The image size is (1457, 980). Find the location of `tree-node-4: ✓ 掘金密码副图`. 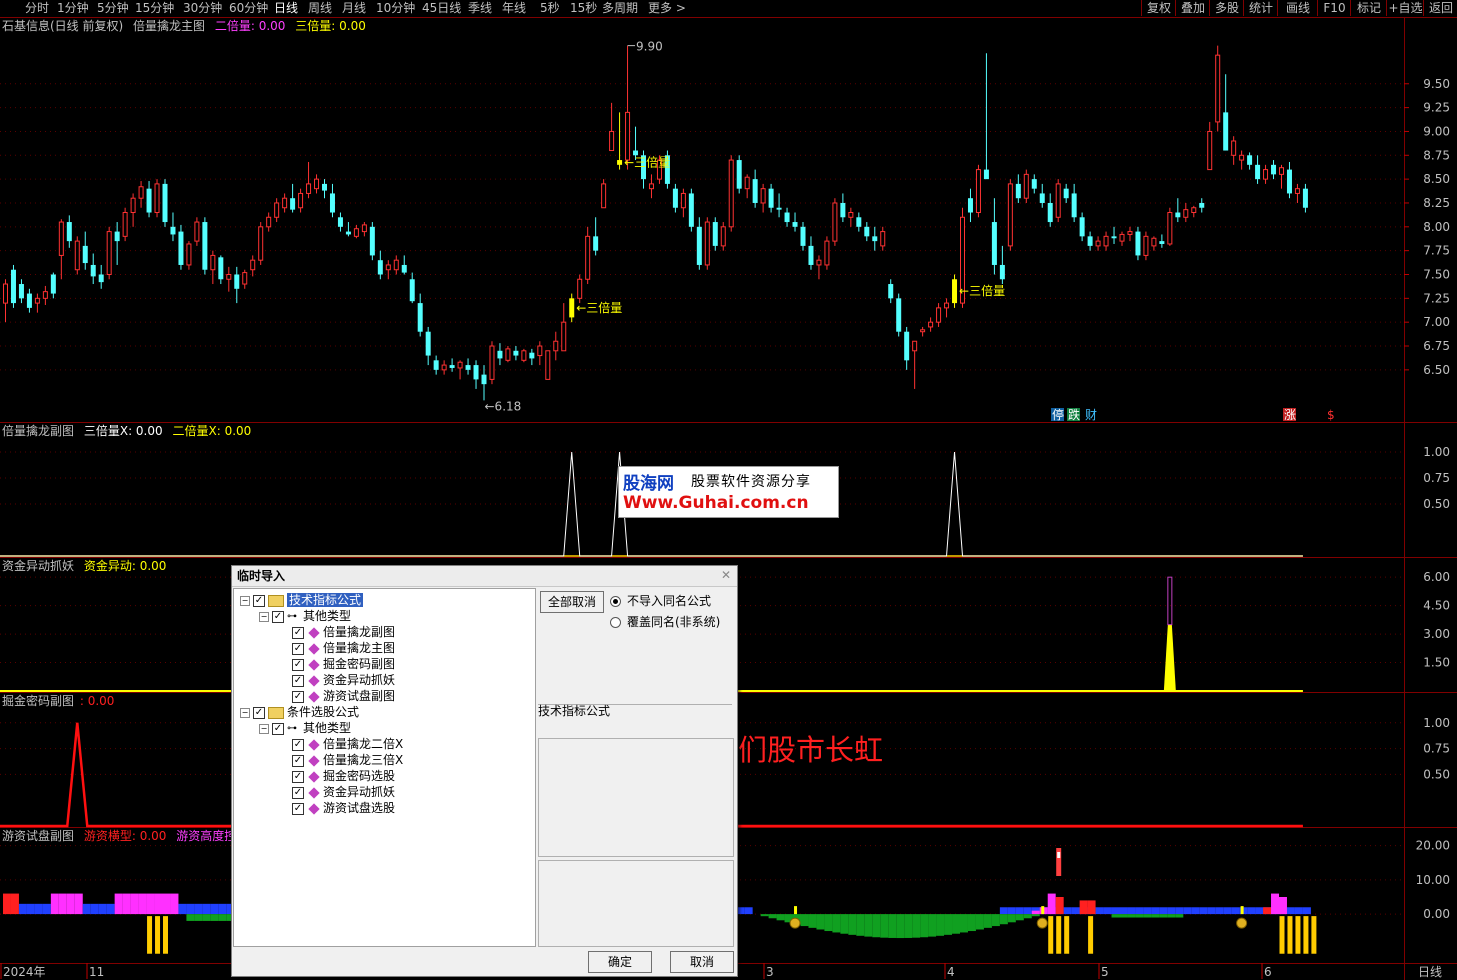

tree-node-4: ✓ 掘金密码副图 is located at coordinates (336, 664).